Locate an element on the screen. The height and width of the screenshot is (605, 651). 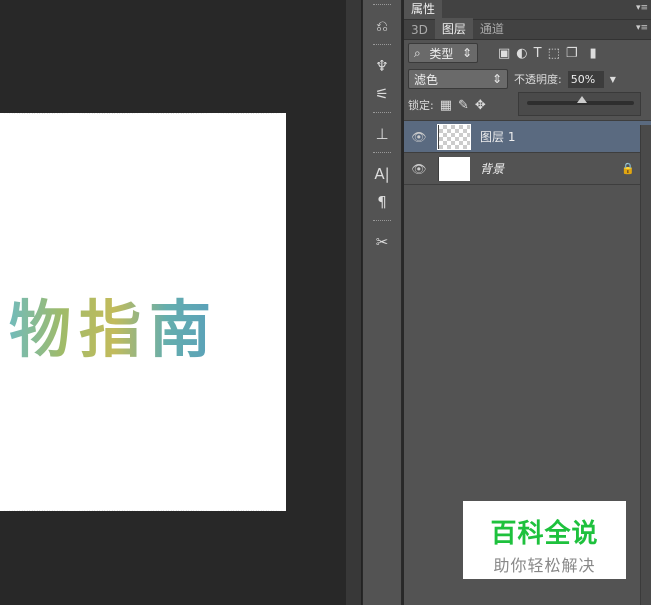
opacity-label: 不透明度: is located at coordinates (538, 79).